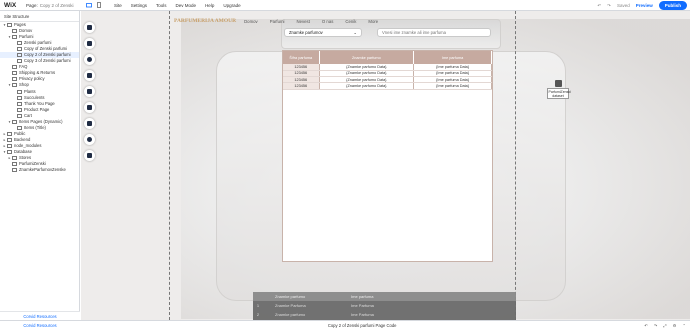 The width and height of the screenshot is (690, 329). Describe the element at coordinates (301, 86) in the screenshot. I see `table-cell: 123456` at that location.